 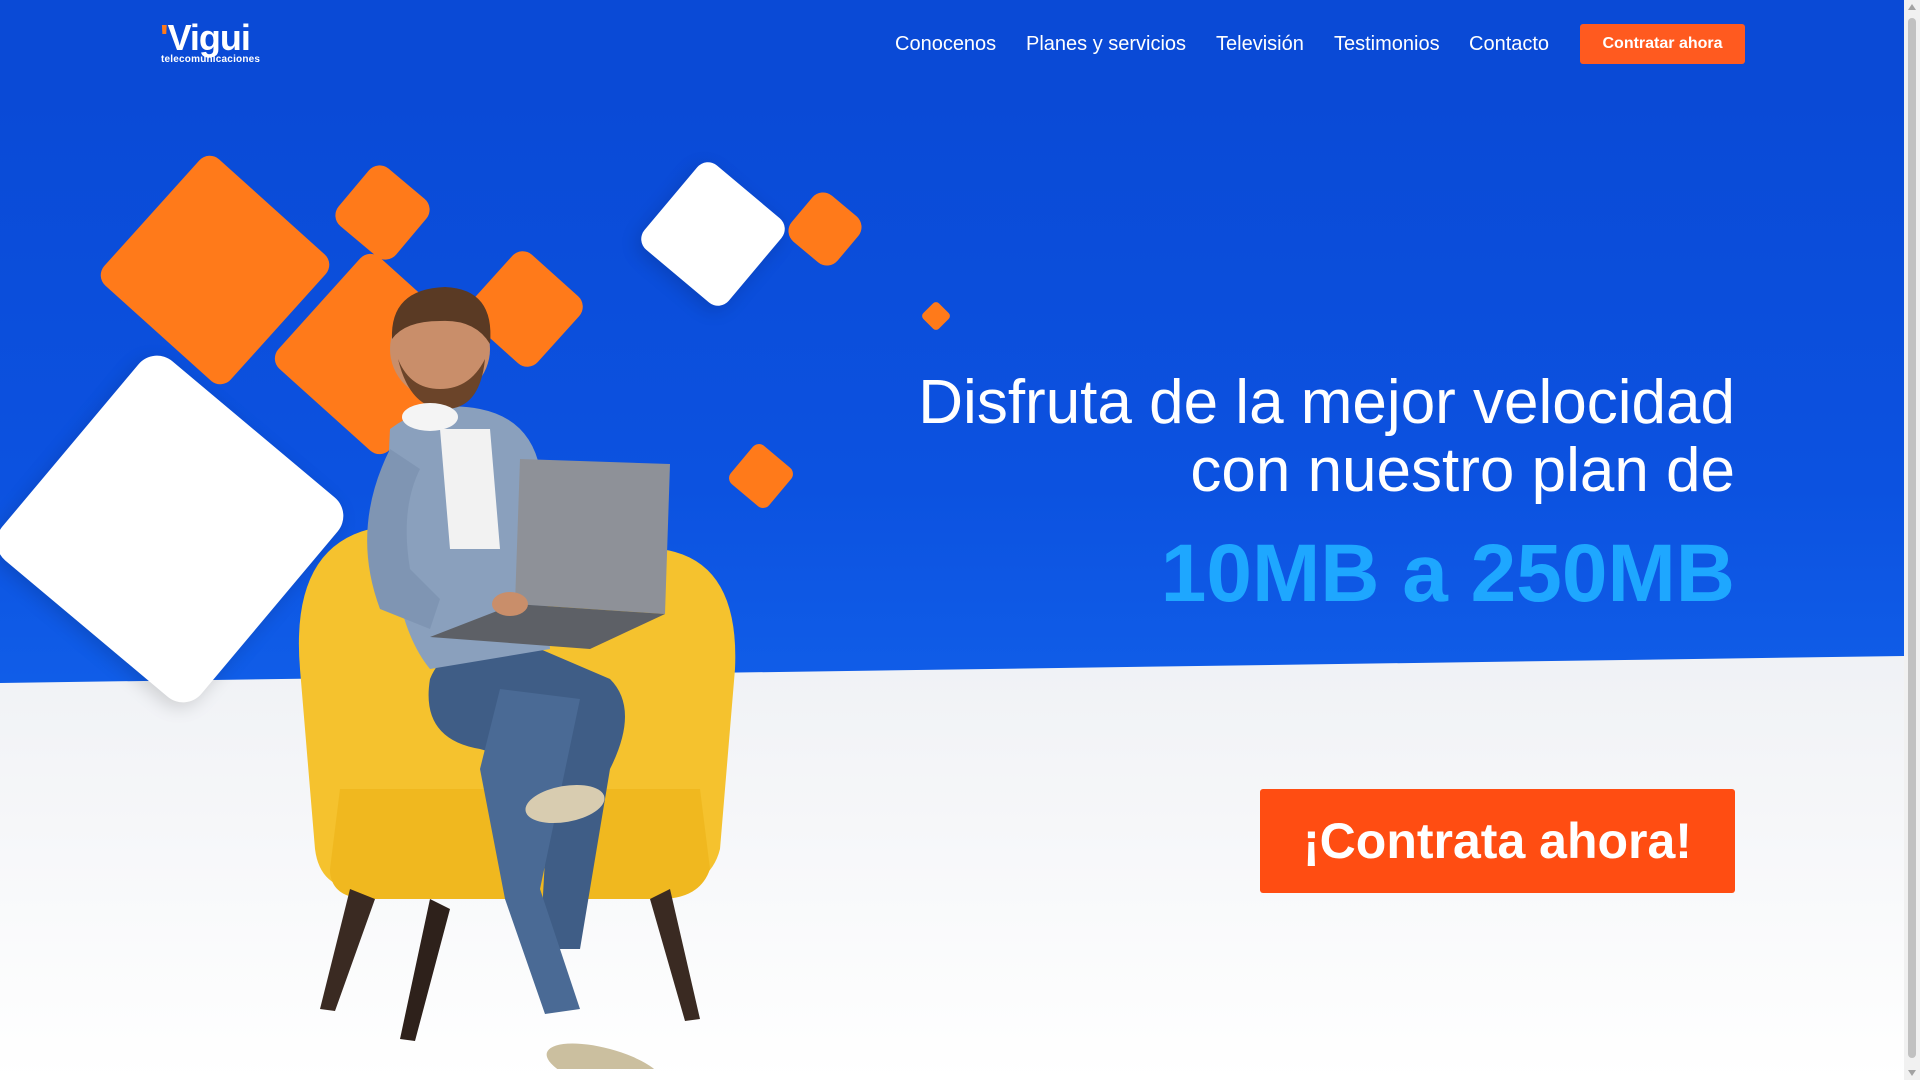 I want to click on nav-item-television: Televisión, so click(x=1260, y=44).